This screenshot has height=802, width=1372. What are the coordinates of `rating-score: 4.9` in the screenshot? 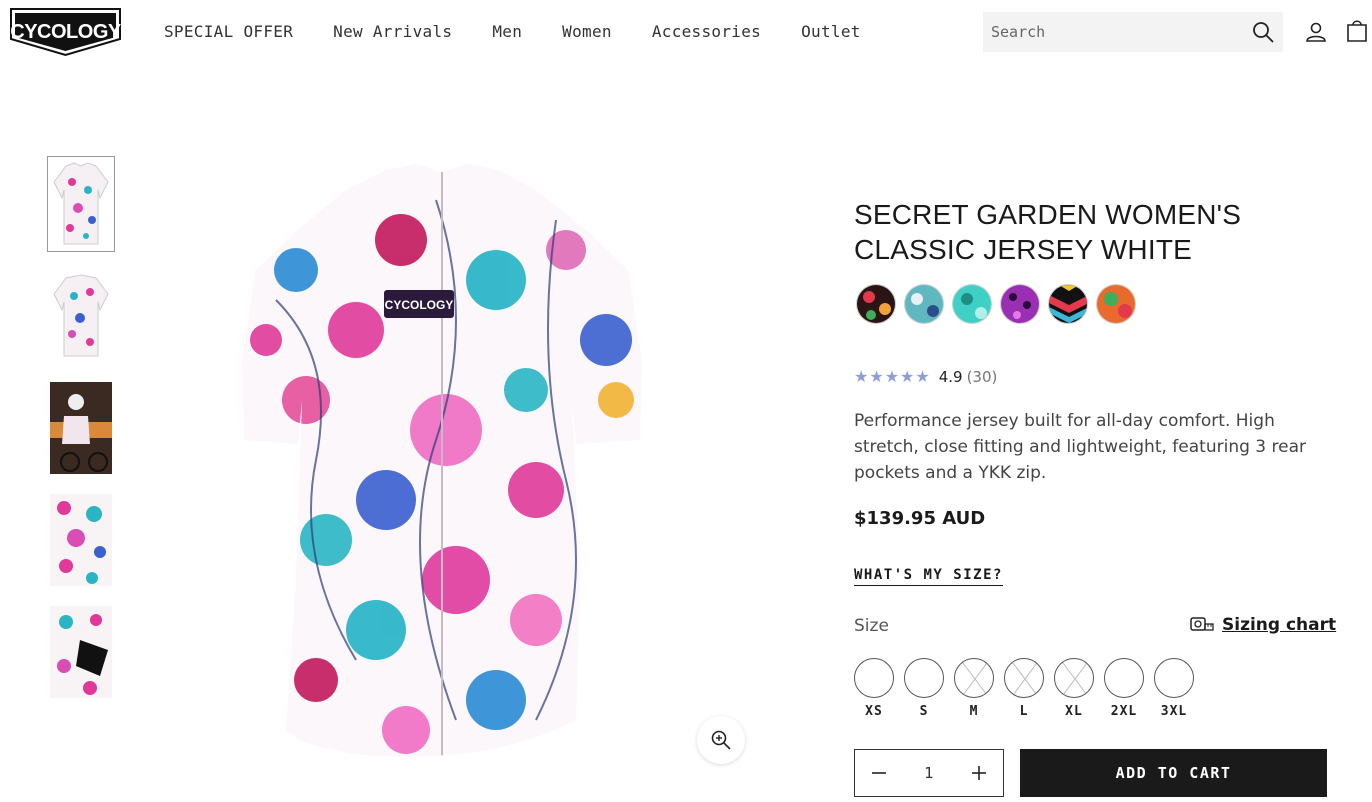 It's located at (950, 376).